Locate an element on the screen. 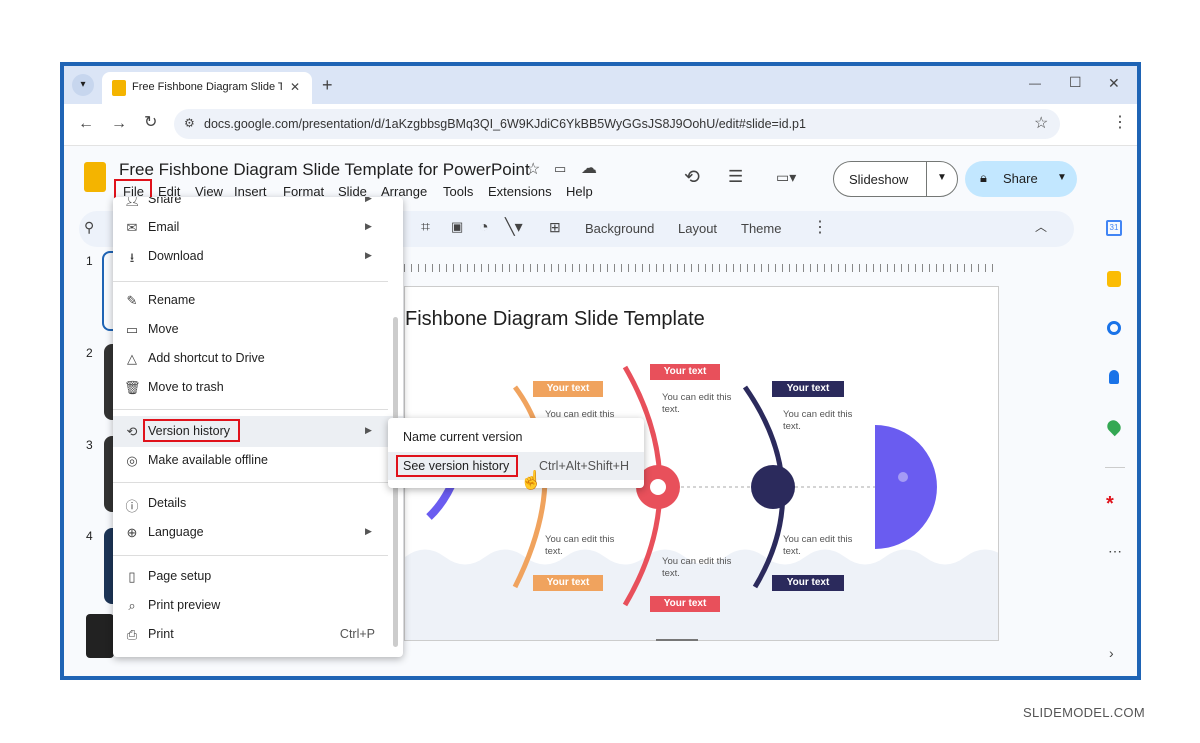 The width and height of the screenshot is (1200, 743). menu-item-offline: ◎ Make available offline is located at coordinates (258, 460).